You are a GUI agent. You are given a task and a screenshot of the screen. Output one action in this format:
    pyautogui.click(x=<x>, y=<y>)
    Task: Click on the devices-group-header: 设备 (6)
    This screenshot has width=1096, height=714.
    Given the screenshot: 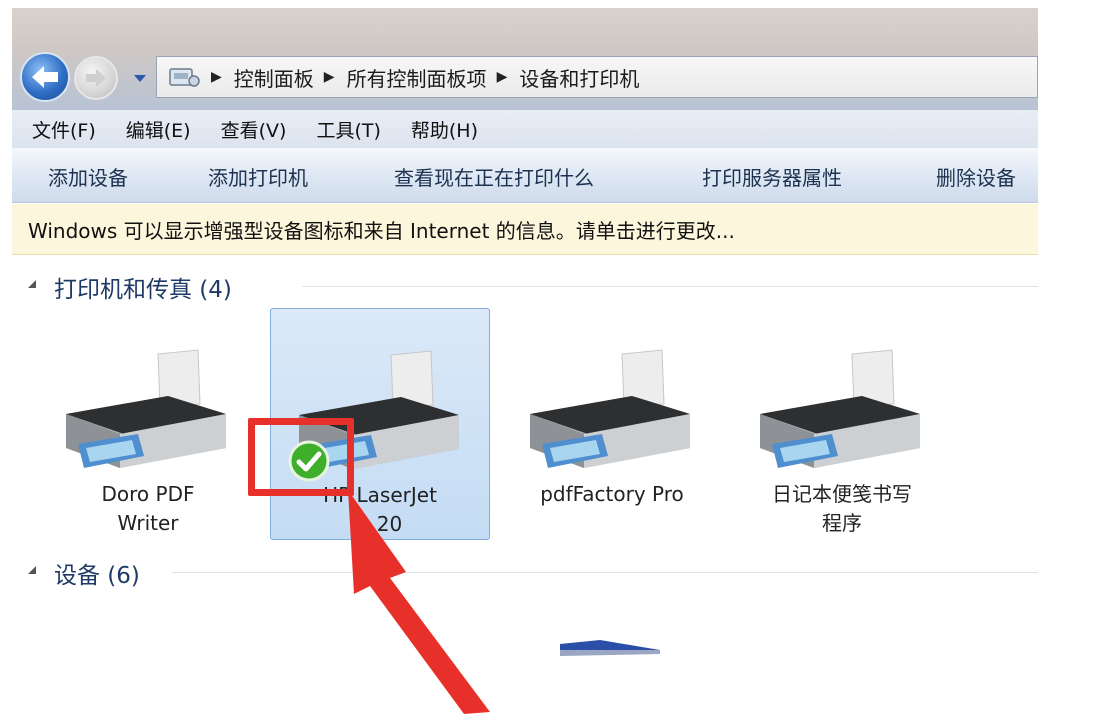 What is the action you would take?
    pyautogui.click(x=525, y=572)
    